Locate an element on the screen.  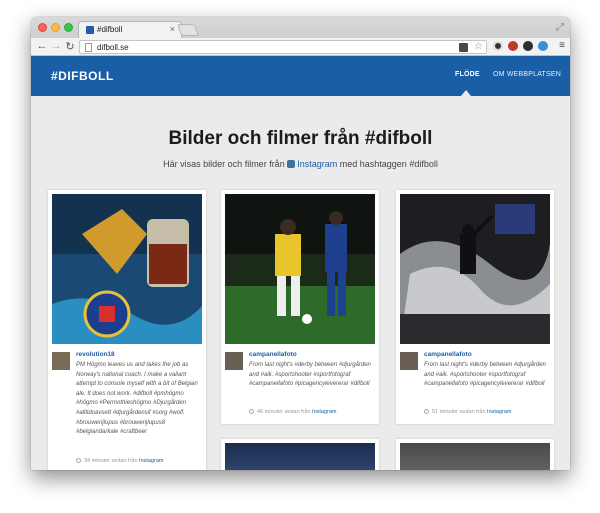
favicon-icon is located at coordinates (90, 30).